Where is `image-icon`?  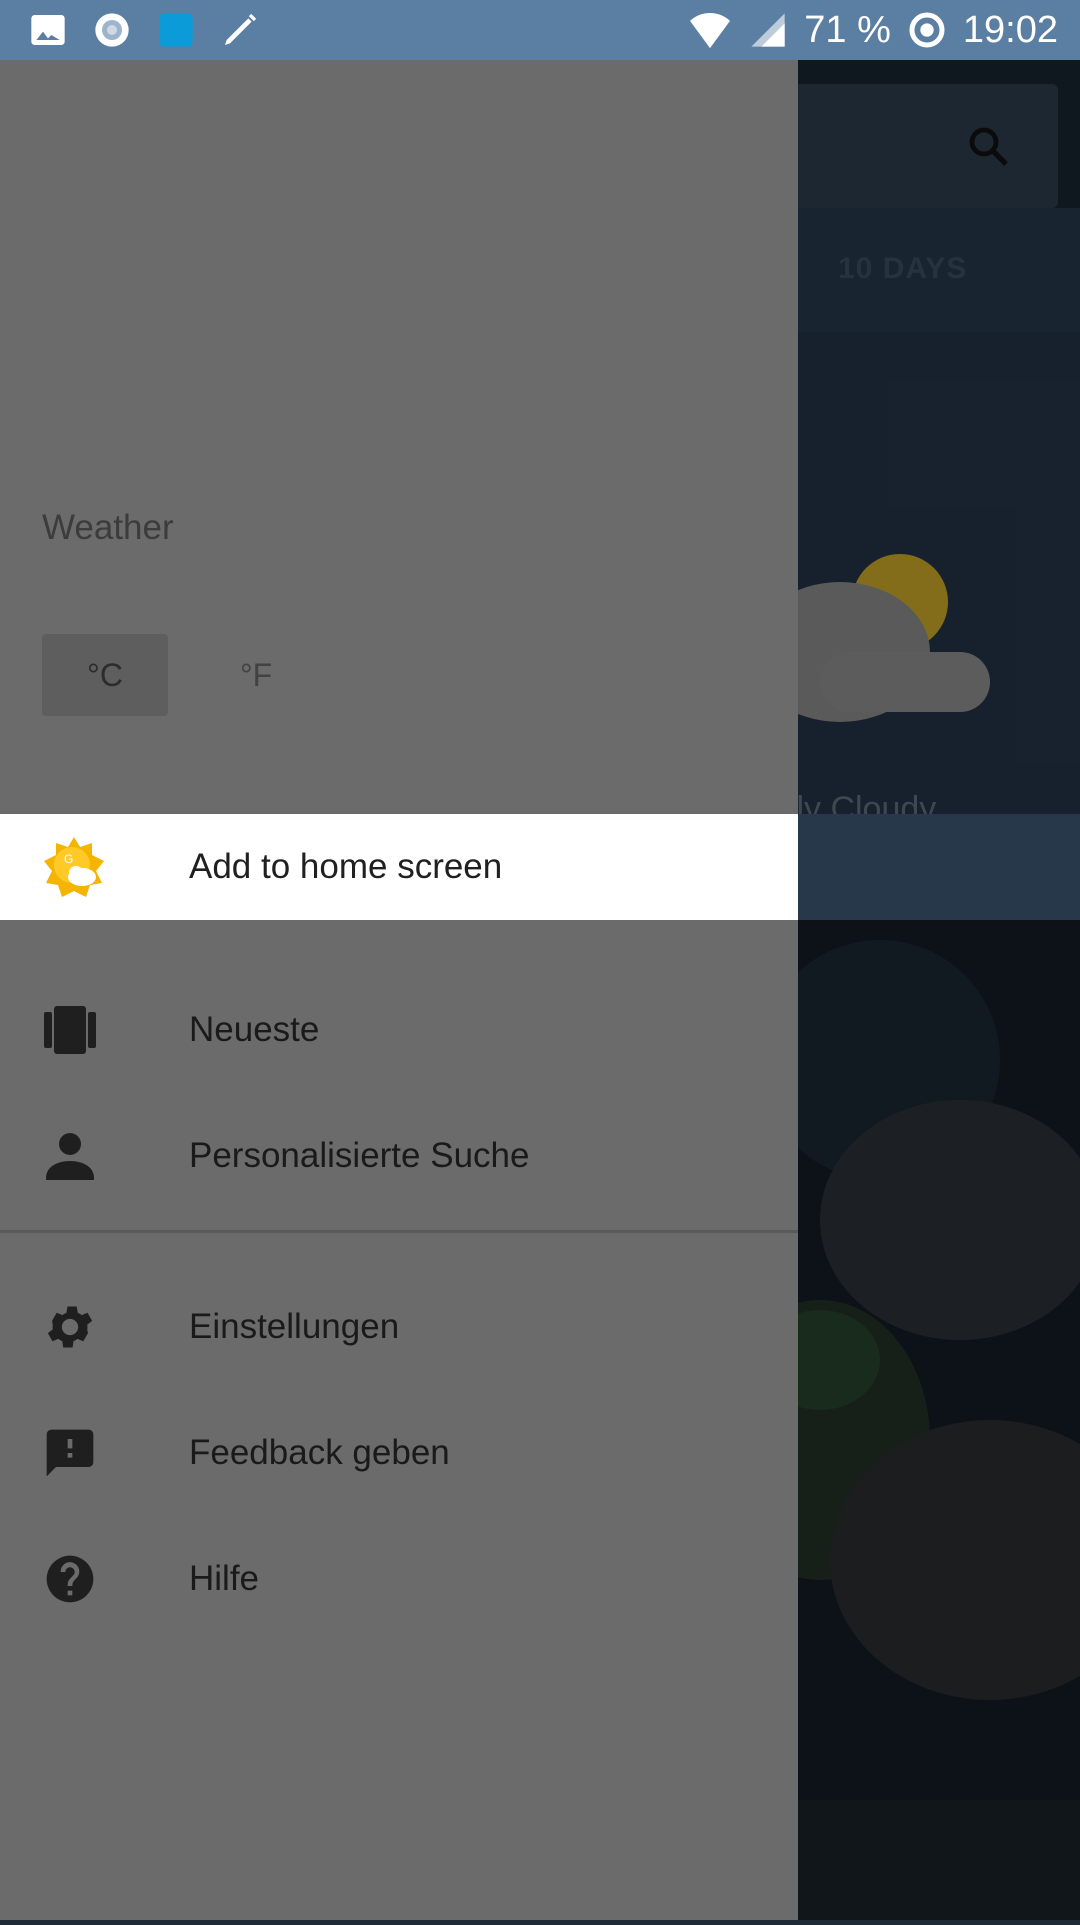
image-icon is located at coordinates (48, 30).